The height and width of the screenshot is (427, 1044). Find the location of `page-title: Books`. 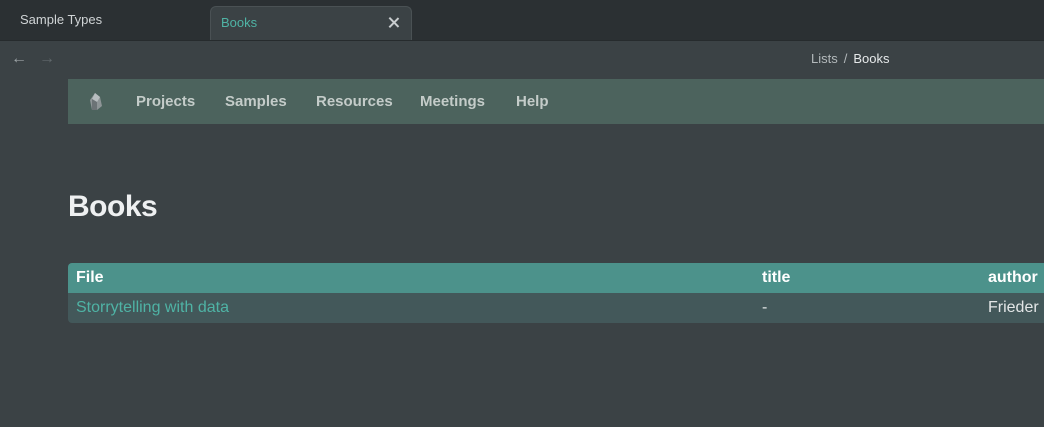

page-title: Books is located at coordinates (113, 206).